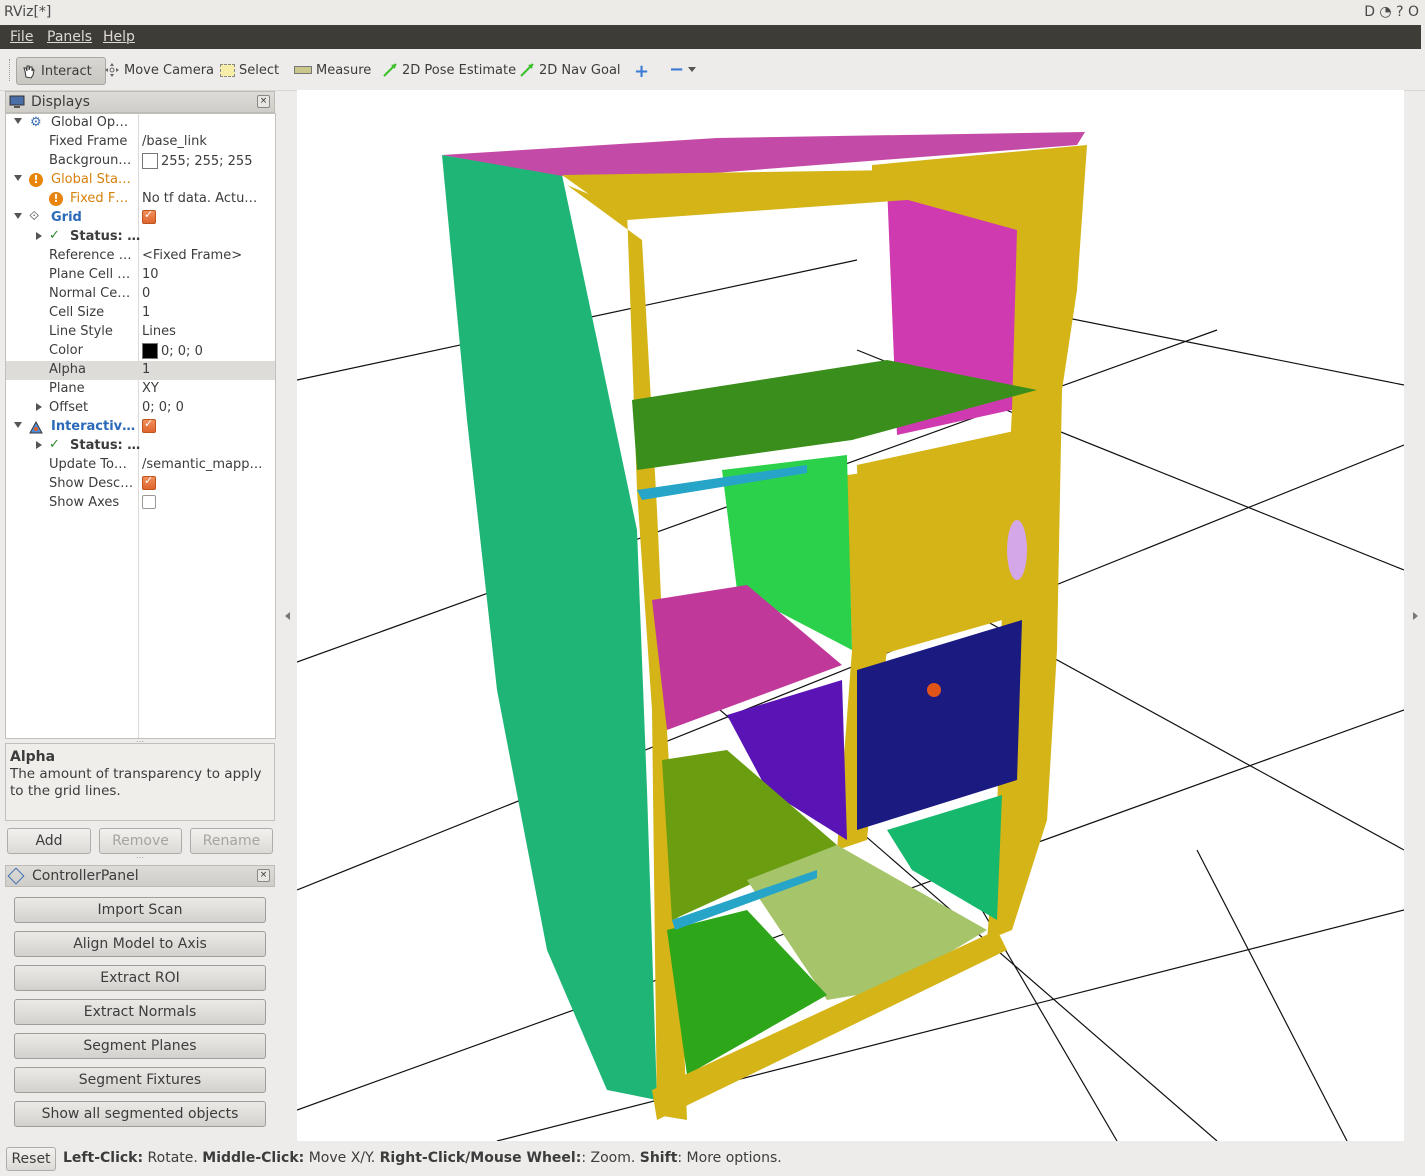 The height and width of the screenshot is (1176, 1425). What do you see at coordinates (85, 876) in the screenshot?
I see `controller-panel-title: ControllerPanel` at bounding box center [85, 876].